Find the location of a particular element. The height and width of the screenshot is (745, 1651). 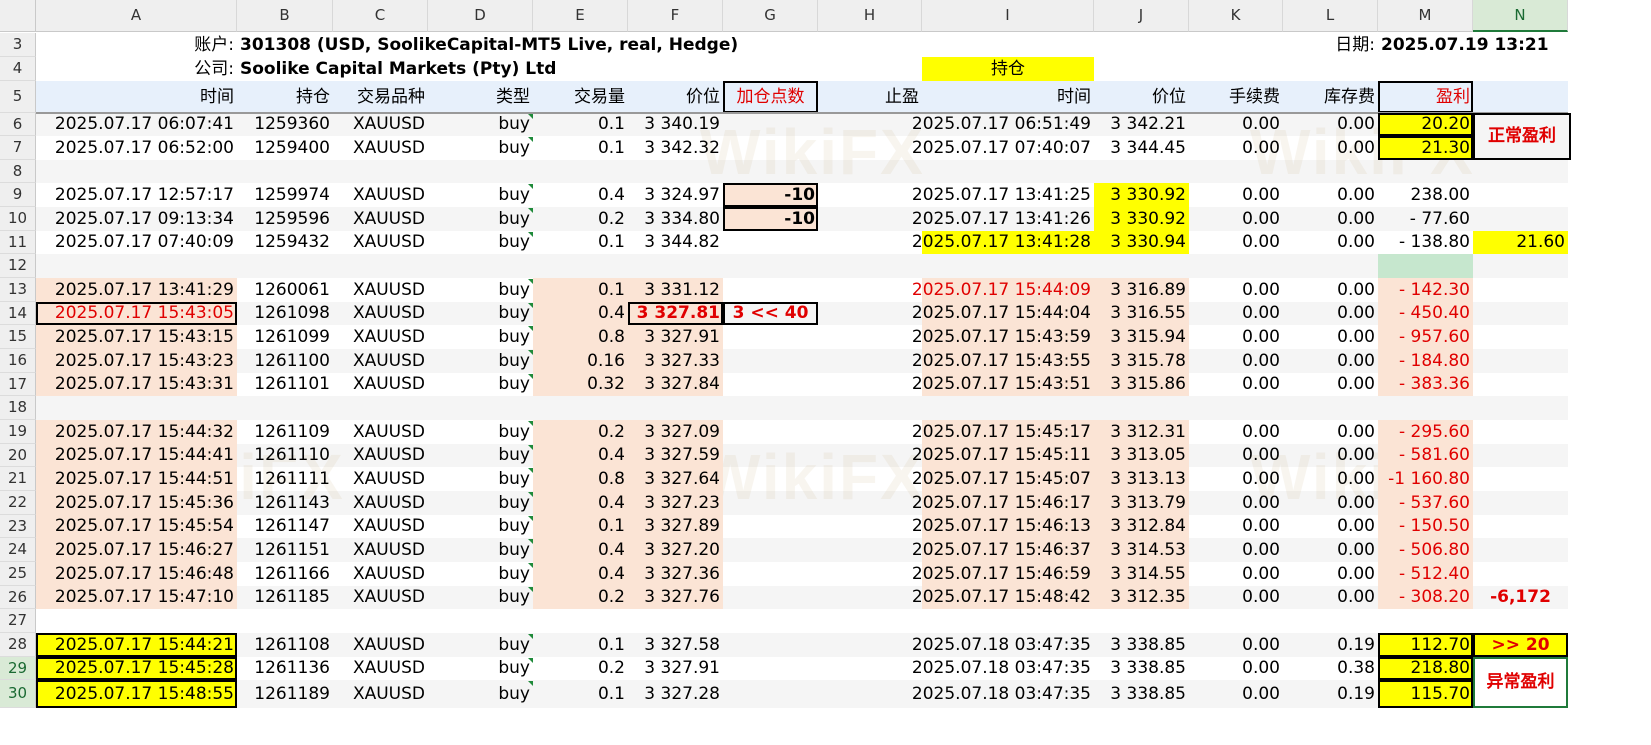

cell-open-price: 3 327.36 is located at coordinates (675, 574).